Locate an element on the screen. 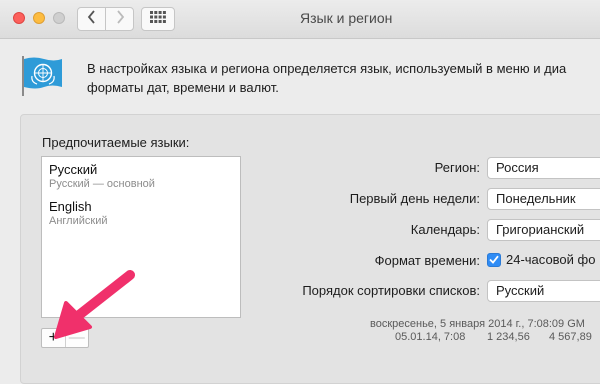 This screenshot has width=600, height=384. sort-order-row: Порядок сортировки списков: Русский is located at coordinates (435, 291).